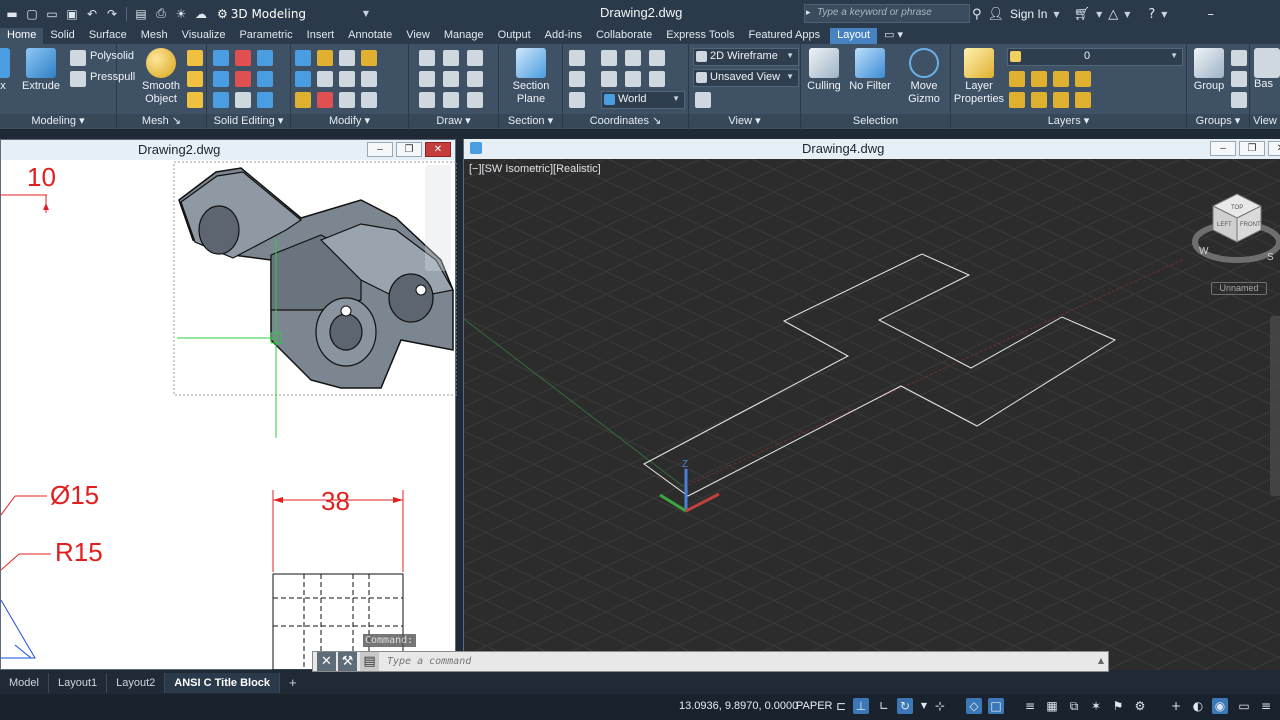  What do you see at coordinates (161, 14) in the screenshot?
I see `plot-icon: ⎙` at bounding box center [161, 14].